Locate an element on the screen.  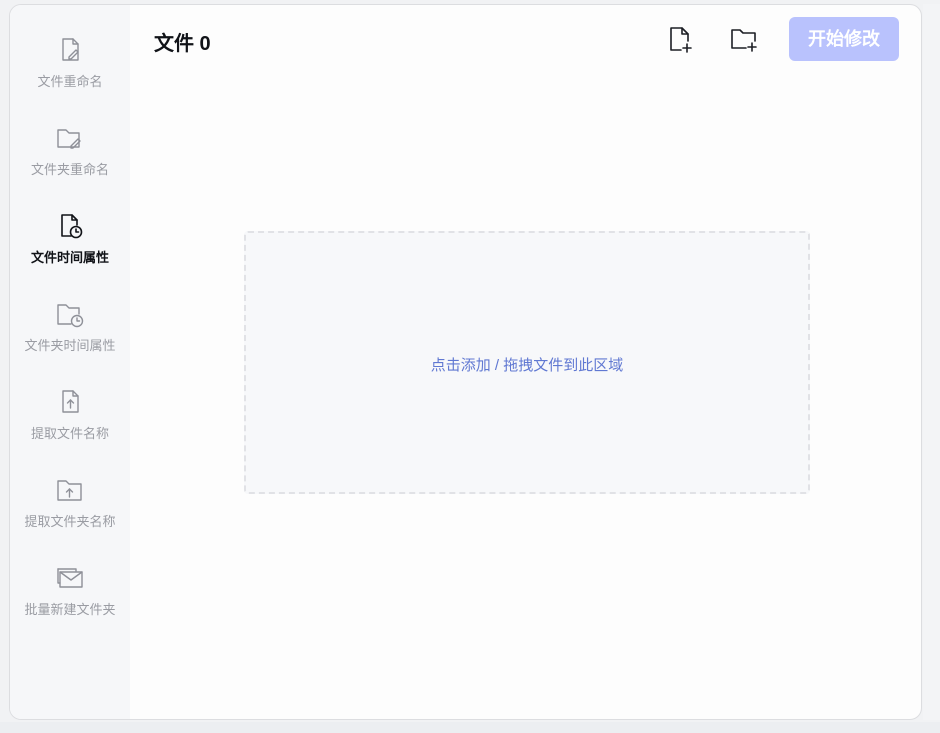
sidebar-item-label: 文件夹时间属性 is located at coordinates (70, 345).